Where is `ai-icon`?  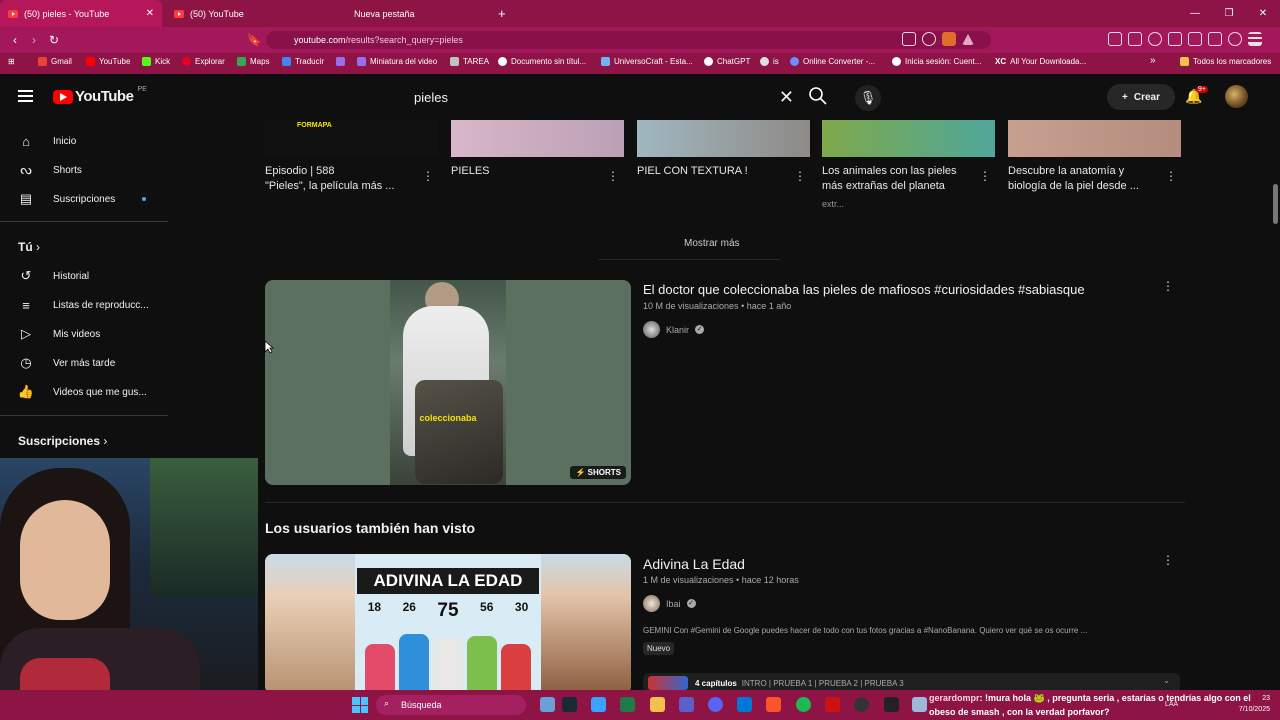 ai-icon is located at coordinates (1215, 39).